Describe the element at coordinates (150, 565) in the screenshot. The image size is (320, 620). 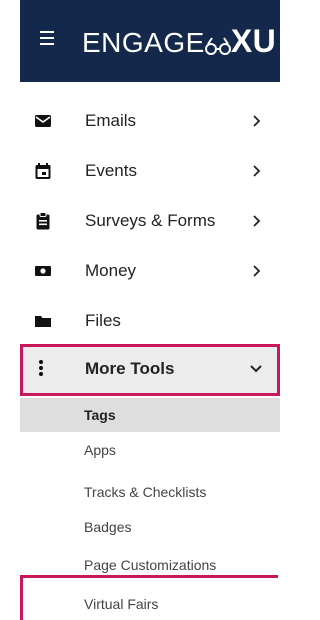
I see `submenu-item-label: Page Customizations` at that location.